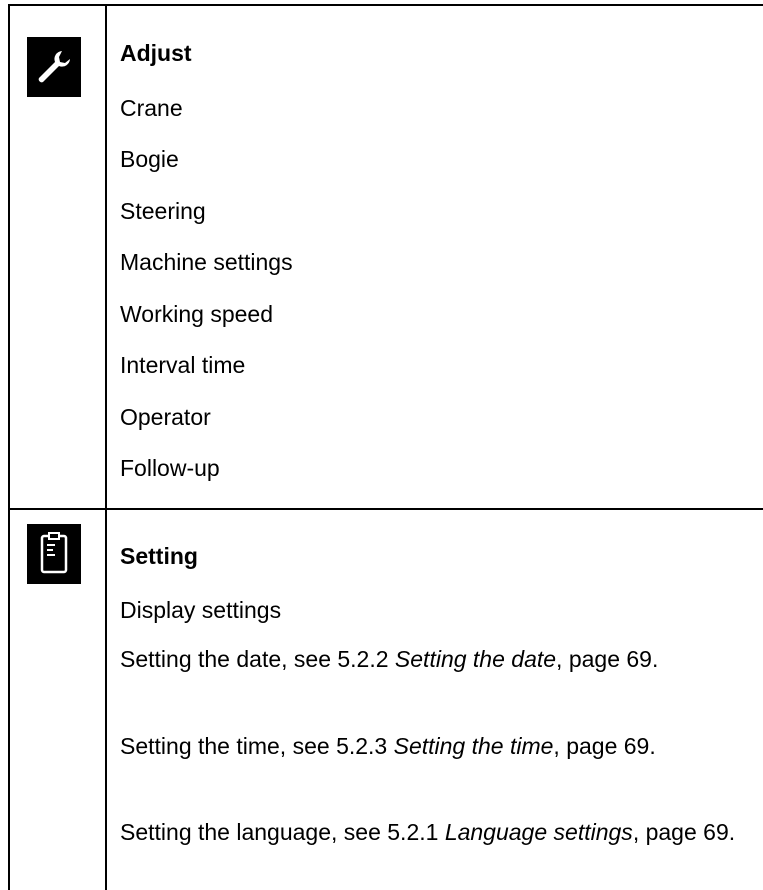 The image size is (763, 890). What do you see at coordinates (151, 108) in the screenshot?
I see `adjust-item-crane: Crane` at bounding box center [151, 108].